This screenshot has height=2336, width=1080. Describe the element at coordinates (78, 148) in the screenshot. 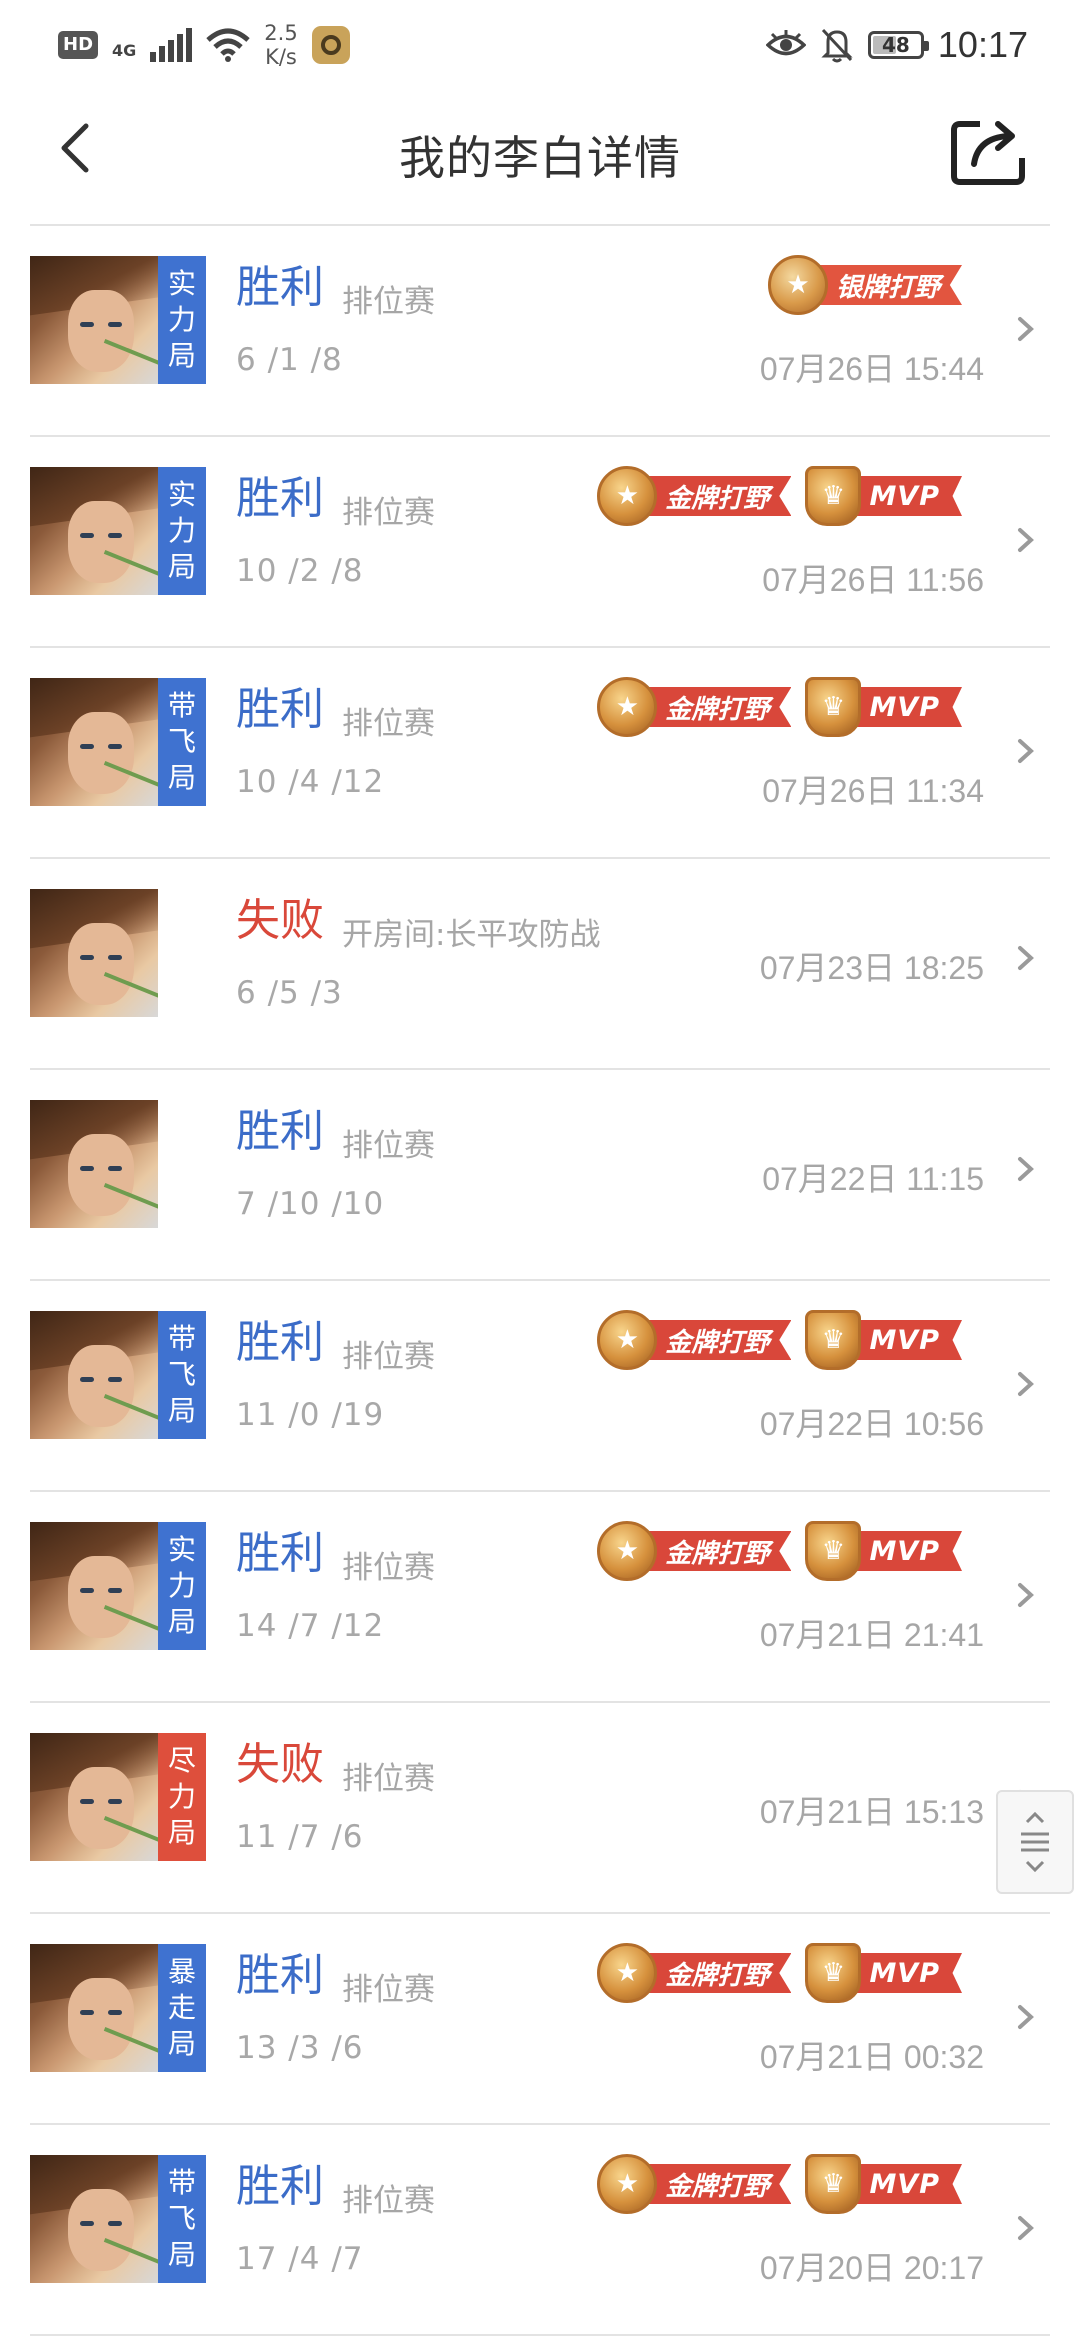

I see `chevron-left-icon` at that location.